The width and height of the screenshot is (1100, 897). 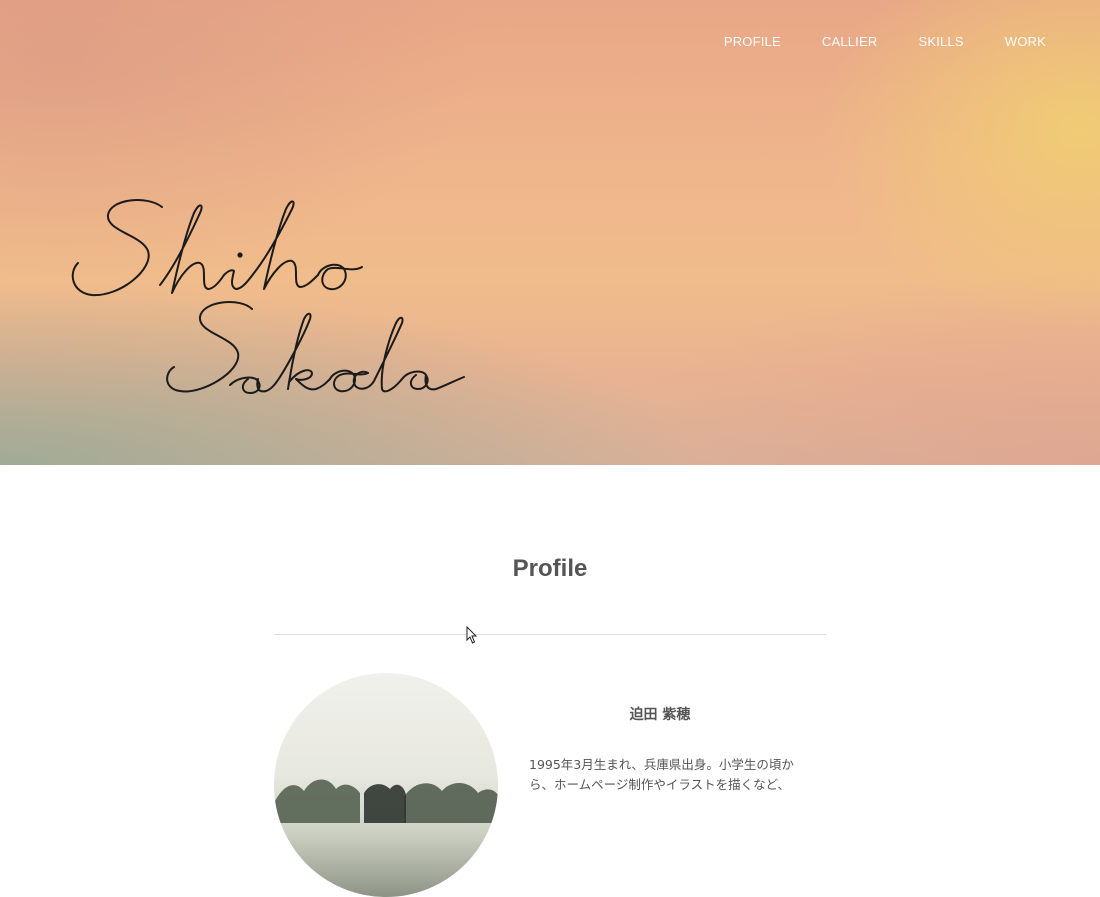 I want to click on avatar, so click(x=386, y=785).